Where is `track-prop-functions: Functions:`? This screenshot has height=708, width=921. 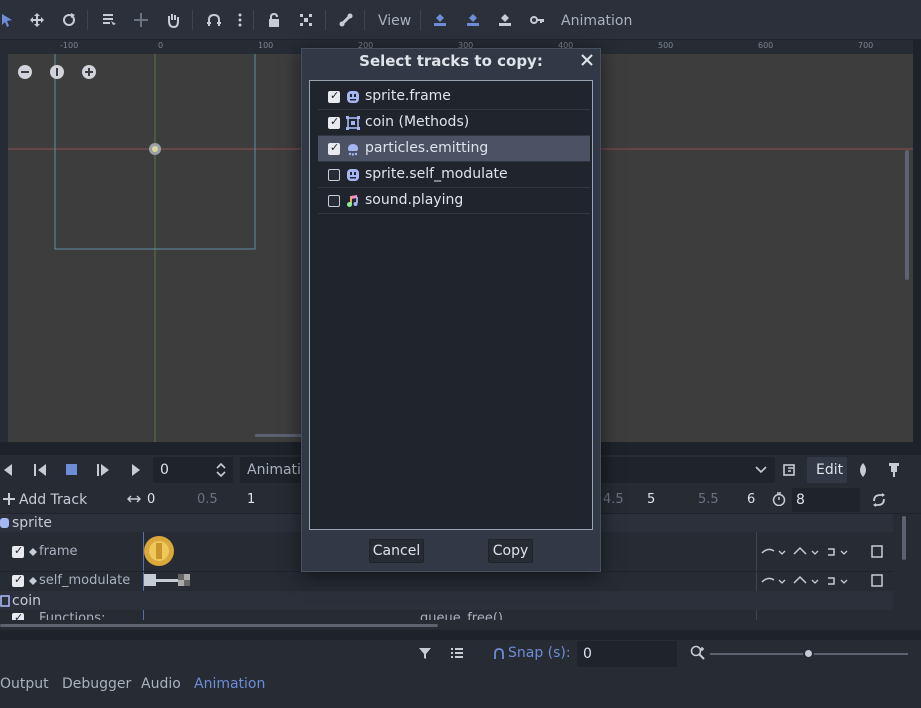
track-prop-functions: Functions: is located at coordinates (72, 615).